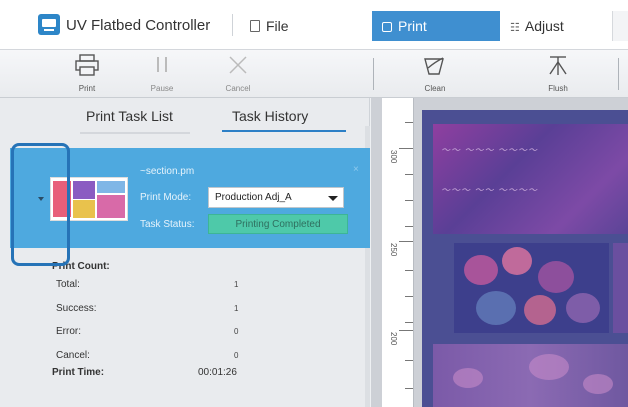 The height and width of the screenshot is (407, 628). Describe the element at coordinates (393, 339) in the screenshot. I see `ruler-label: 200` at that location.